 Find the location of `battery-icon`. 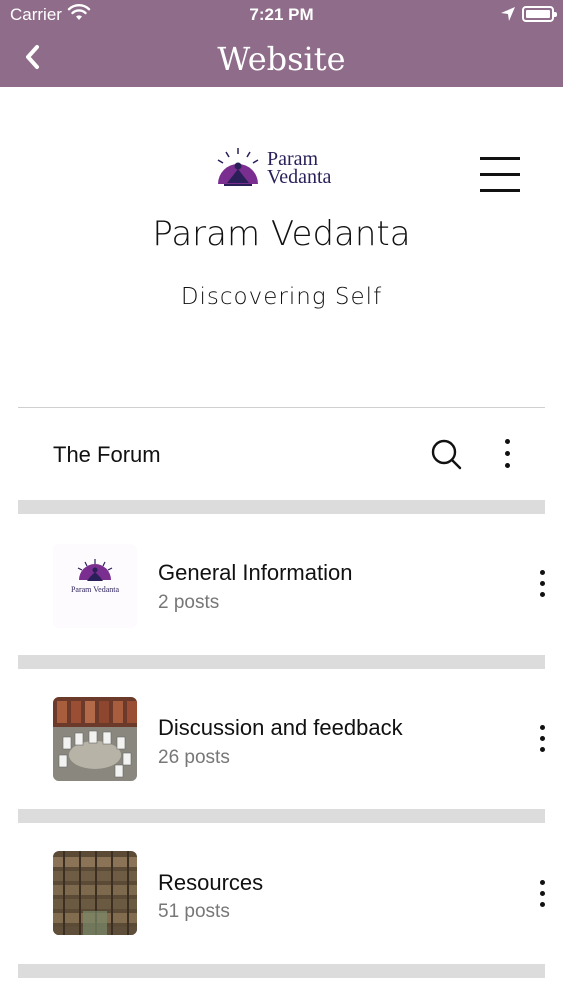

battery-icon is located at coordinates (539, 14).